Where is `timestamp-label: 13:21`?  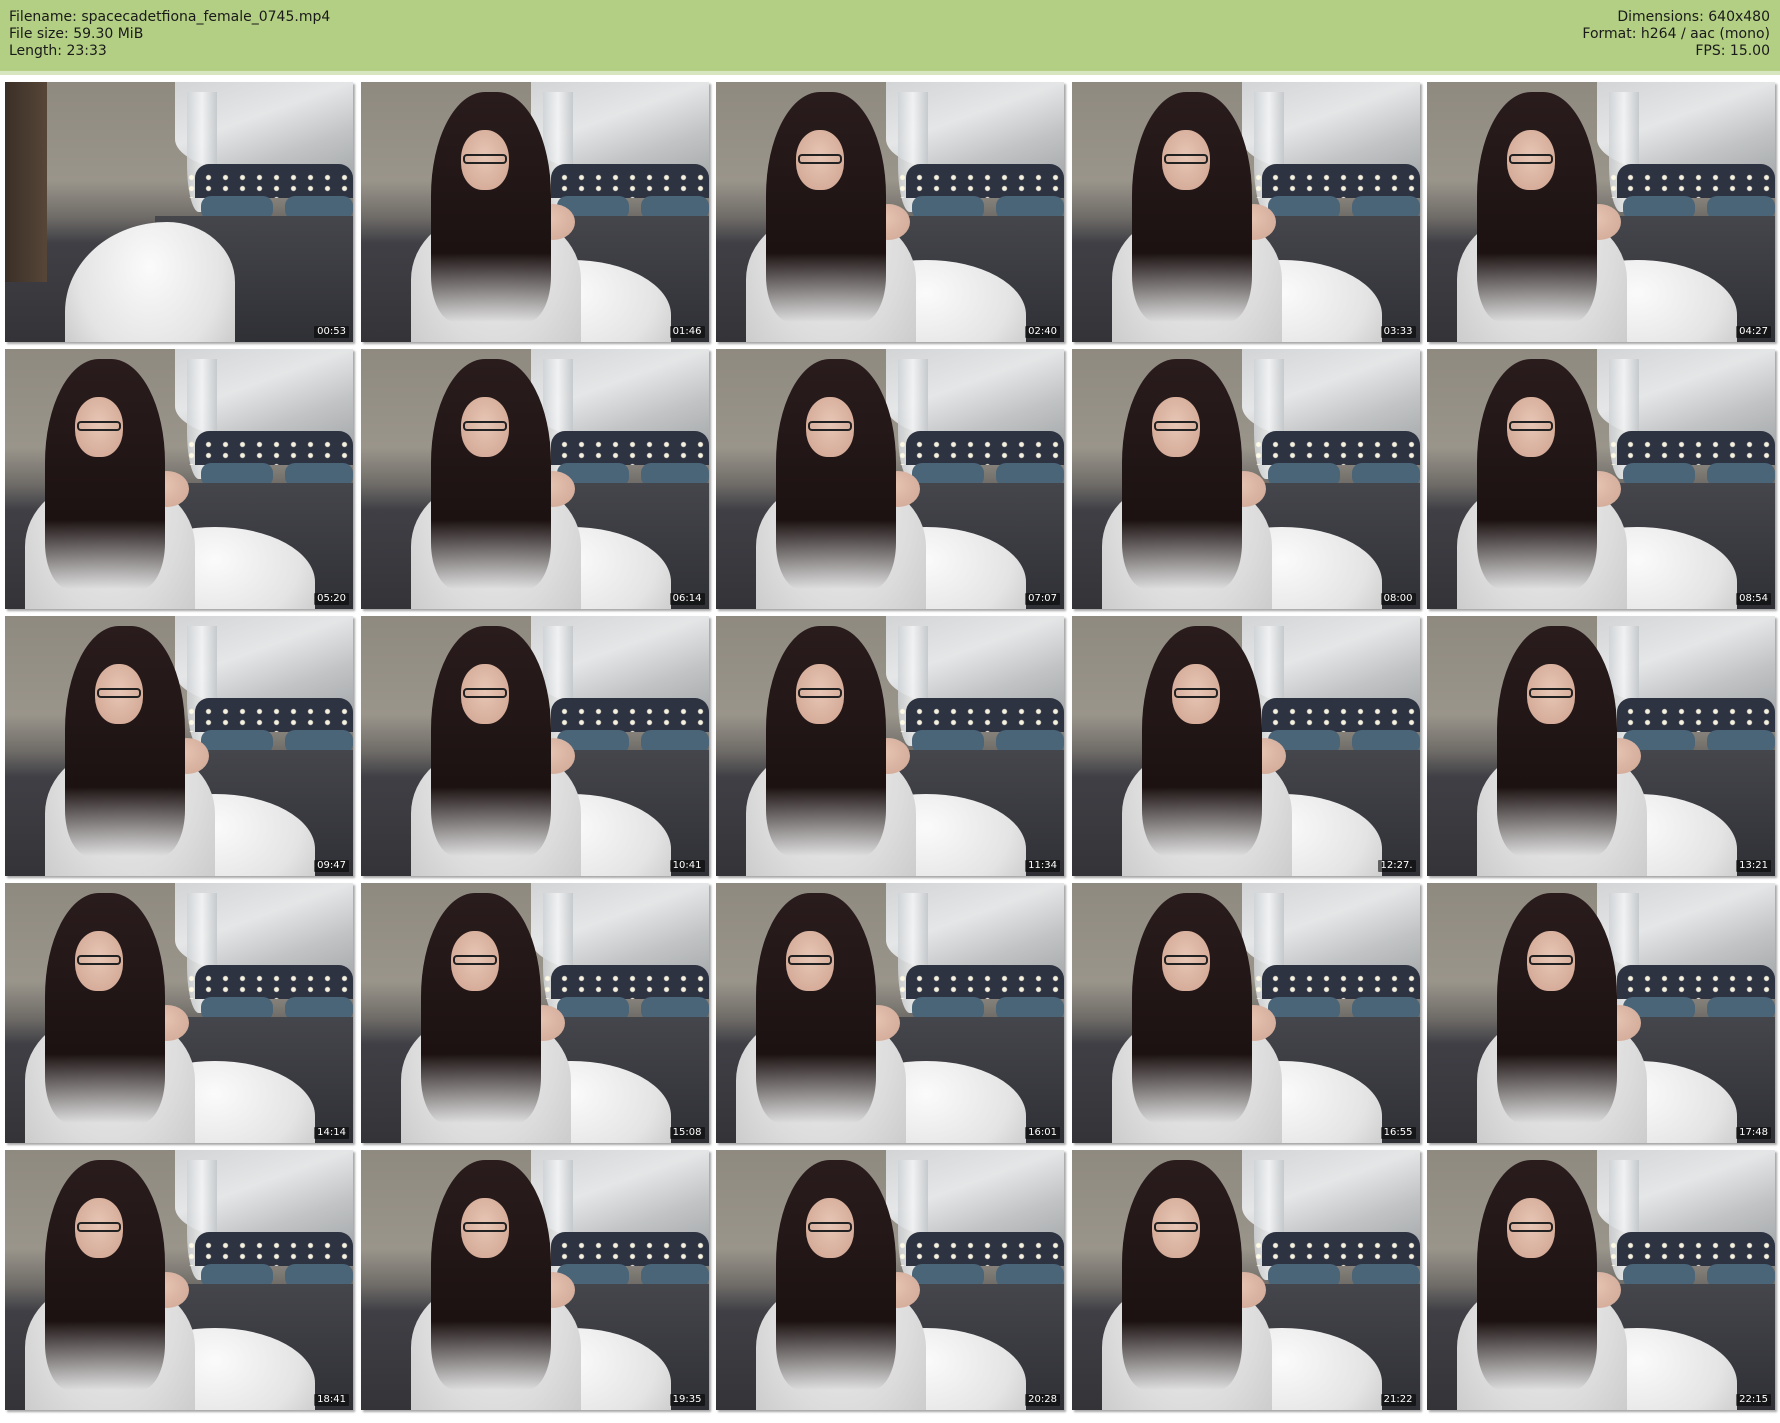 timestamp-label: 13:21 is located at coordinates (1753, 866).